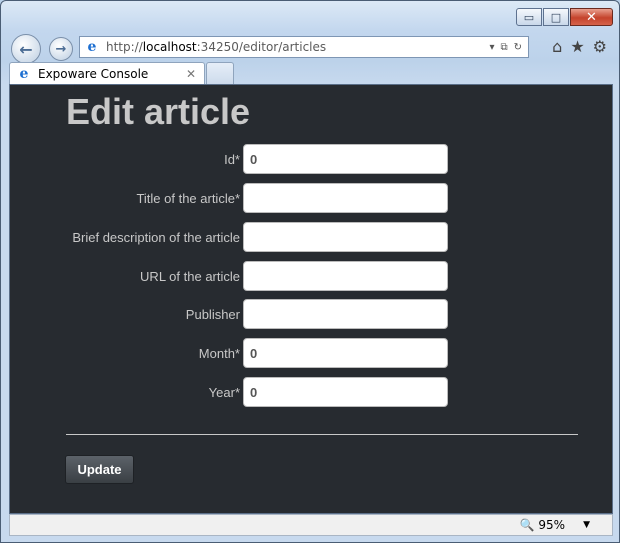  I want to click on tab-ie-icon: e, so click(24, 73).